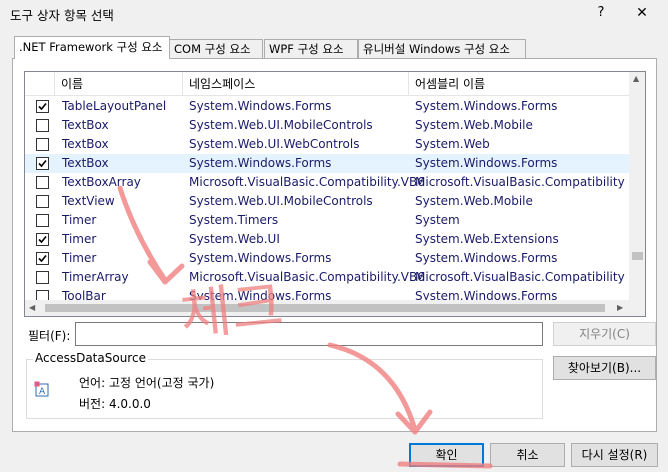 This screenshot has height=472, width=668. I want to click on horizontal-scrollbar: ◀ ▶, so click(335, 308).